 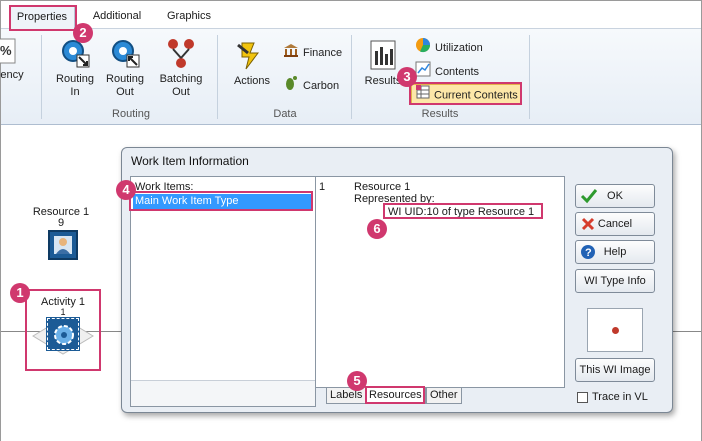 I want to click on highlight-current-contents, so click(x=465, y=93).